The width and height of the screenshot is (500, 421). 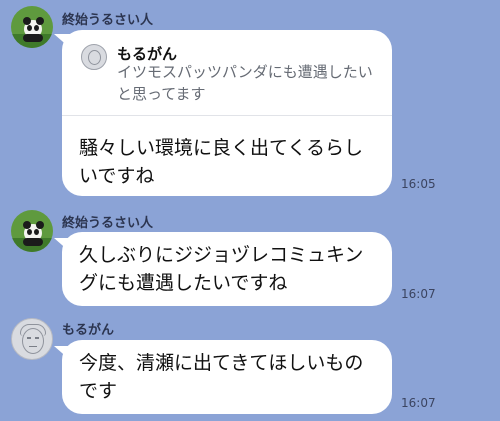 What do you see at coordinates (221, 377) in the screenshot?
I see `message-text: 今度、清瀬に出てきてほしいものです` at bounding box center [221, 377].